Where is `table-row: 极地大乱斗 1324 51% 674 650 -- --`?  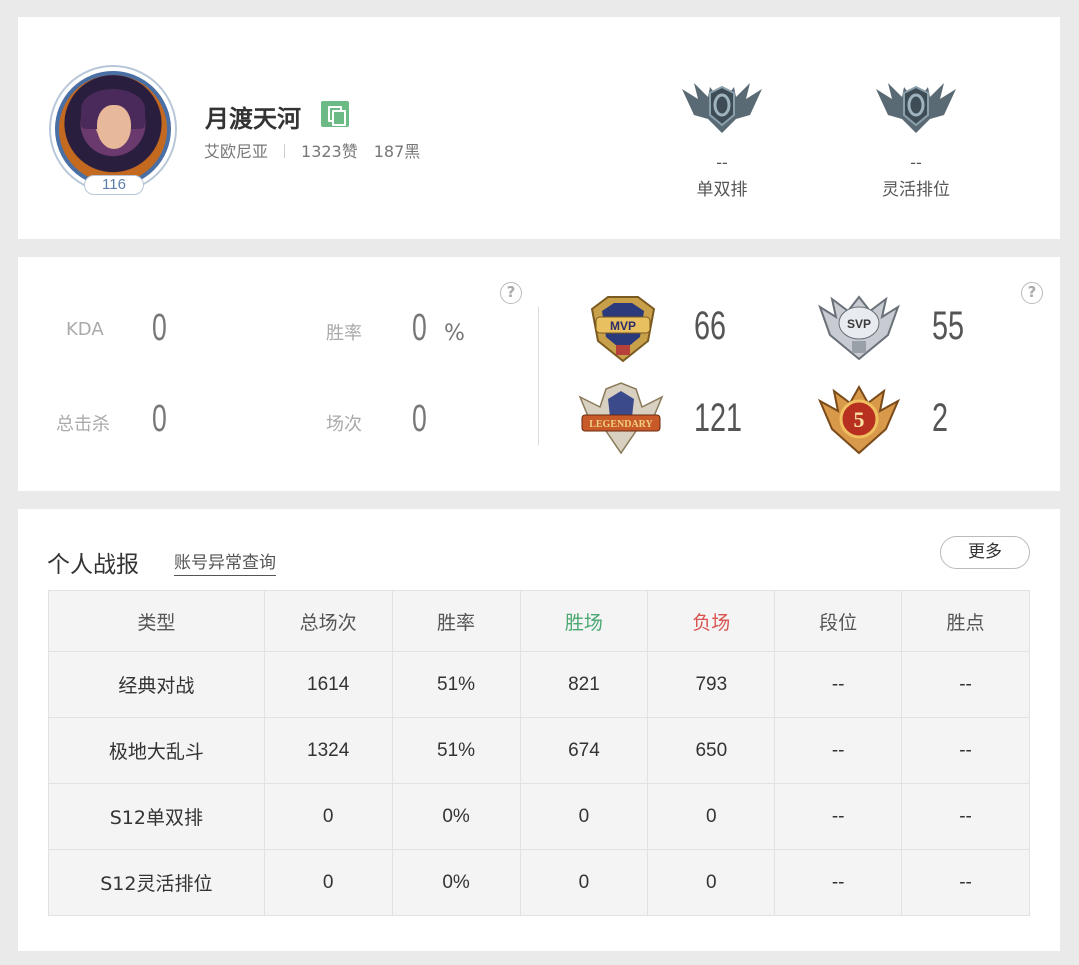
table-row: 极地大乱斗 1324 51% 674 650 -- -- is located at coordinates (539, 750).